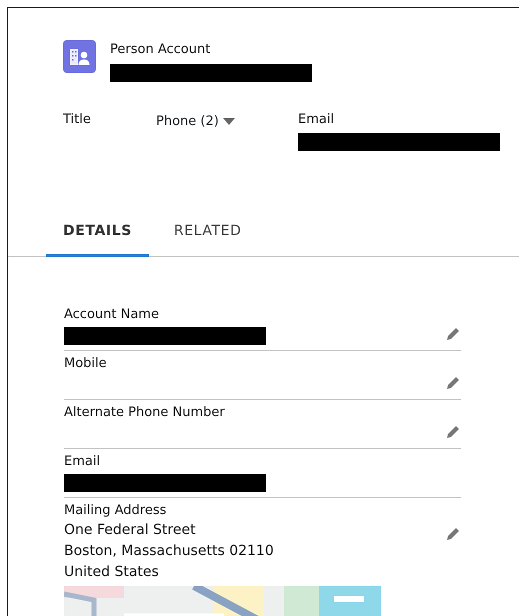 The height and width of the screenshot is (616, 519). What do you see at coordinates (116, 511) in the screenshot?
I see `field-label: Mailing Address` at bounding box center [116, 511].